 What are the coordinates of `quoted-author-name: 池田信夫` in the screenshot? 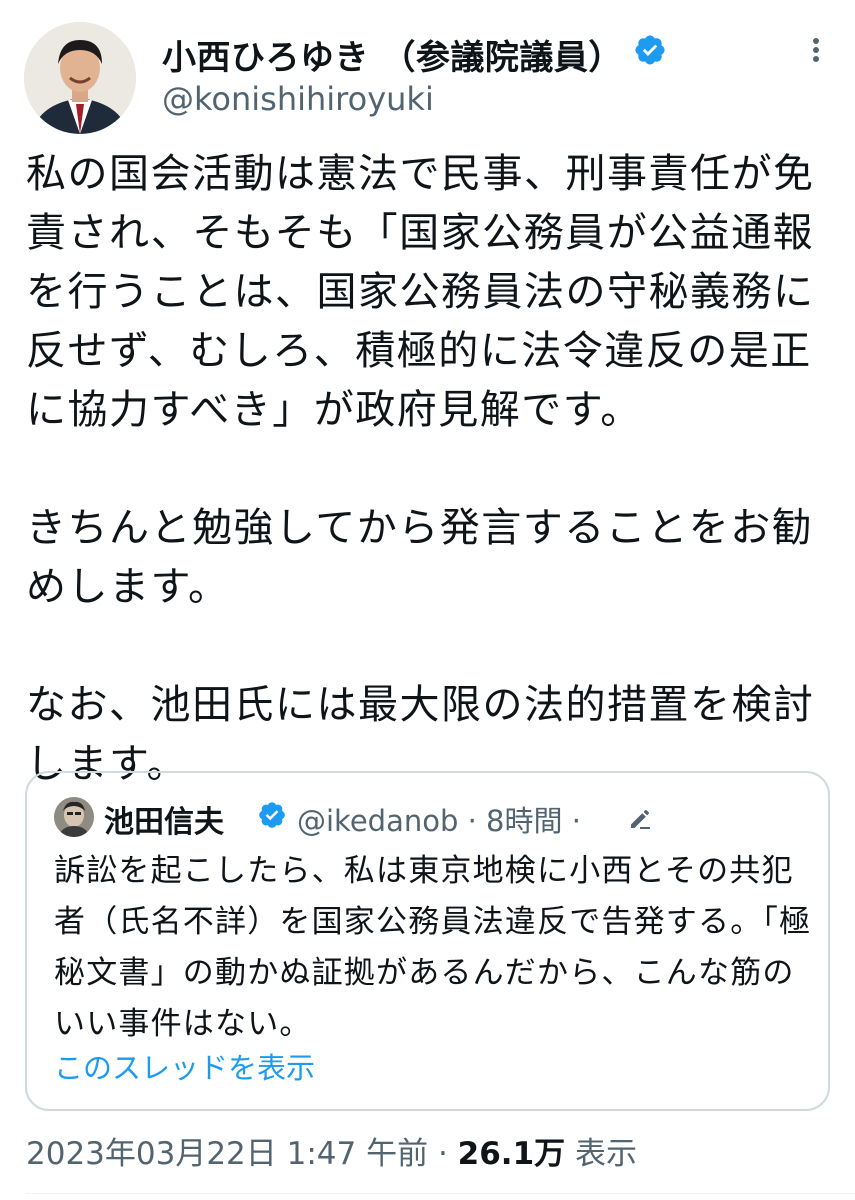 It's located at (164, 819).